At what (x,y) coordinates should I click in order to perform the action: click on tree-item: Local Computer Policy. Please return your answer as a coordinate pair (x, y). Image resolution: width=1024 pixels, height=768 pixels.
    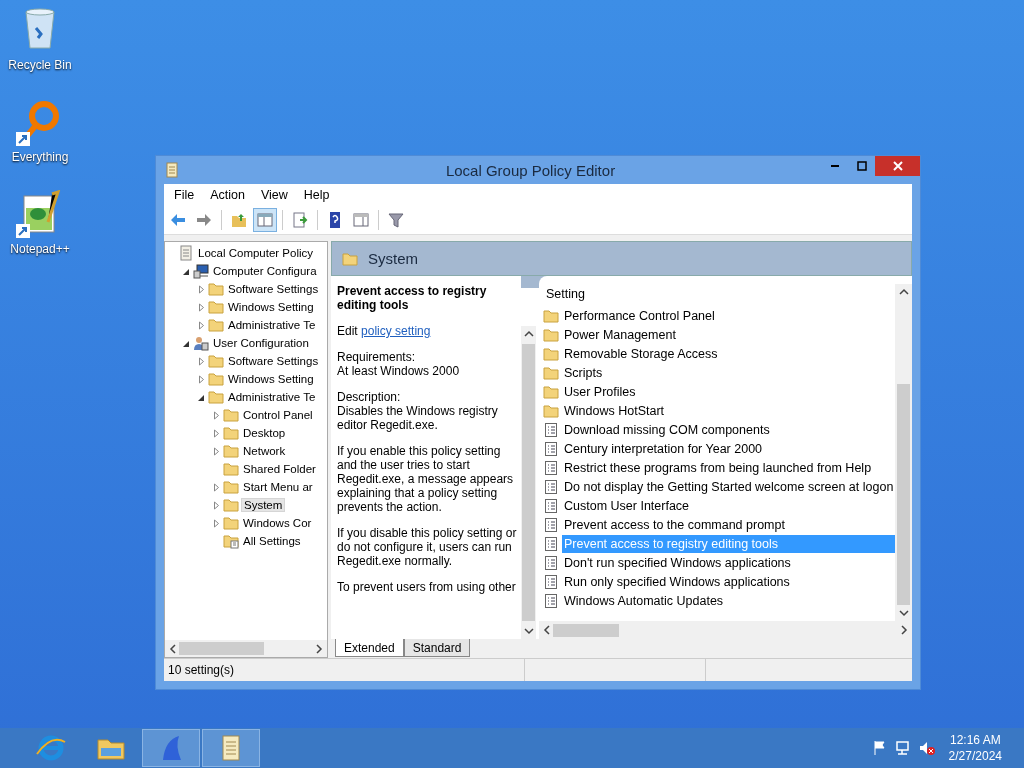
    Looking at the image, I should click on (256, 253).